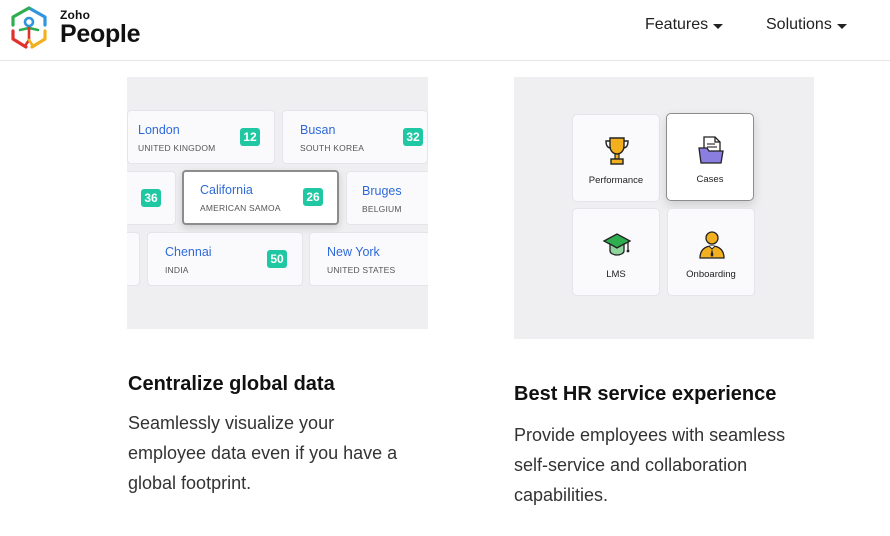  Describe the element at coordinates (313, 197) in the screenshot. I see `employee-count-badge: 26` at that location.